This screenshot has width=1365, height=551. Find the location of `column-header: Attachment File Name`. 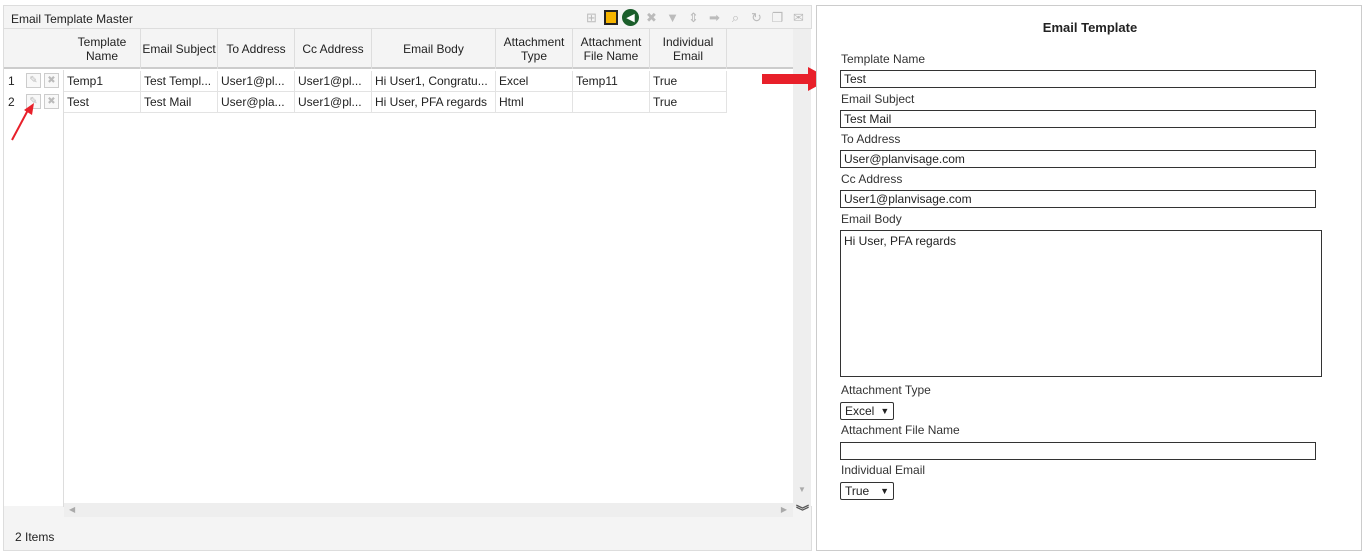

column-header: Attachment File Name is located at coordinates (611, 49).